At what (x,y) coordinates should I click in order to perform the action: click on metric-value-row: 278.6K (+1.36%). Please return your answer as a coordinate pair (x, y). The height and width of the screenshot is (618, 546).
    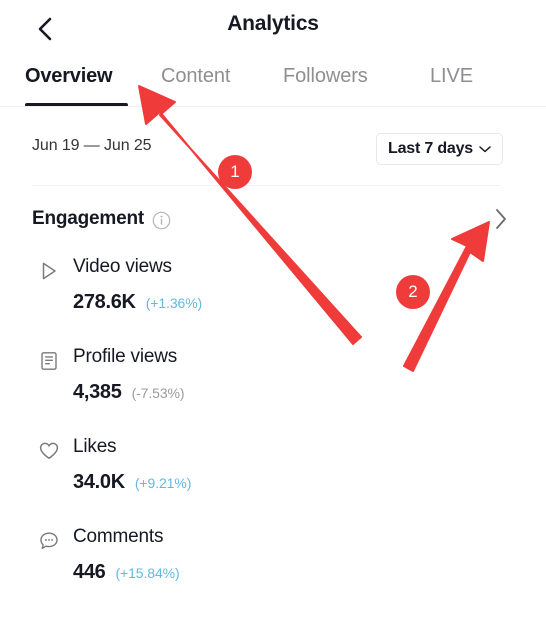
    Looking at the image, I should click on (137, 302).